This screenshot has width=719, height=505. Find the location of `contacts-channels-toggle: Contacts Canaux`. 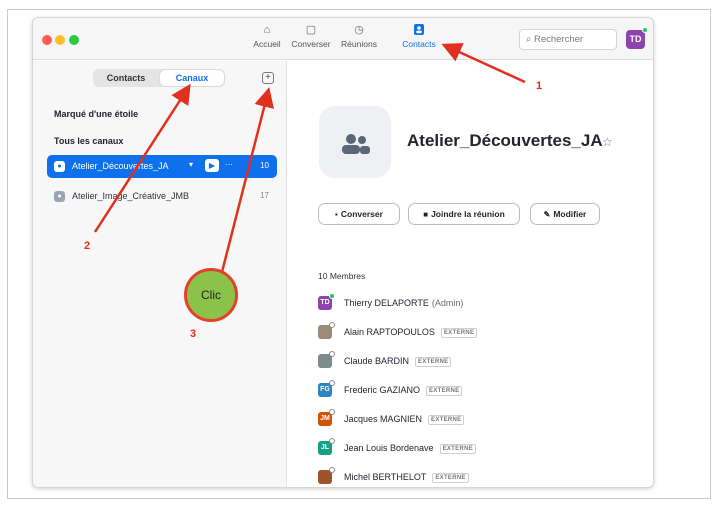

contacts-channels-toggle: Contacts Canaux is located at coordinates (159, 78).